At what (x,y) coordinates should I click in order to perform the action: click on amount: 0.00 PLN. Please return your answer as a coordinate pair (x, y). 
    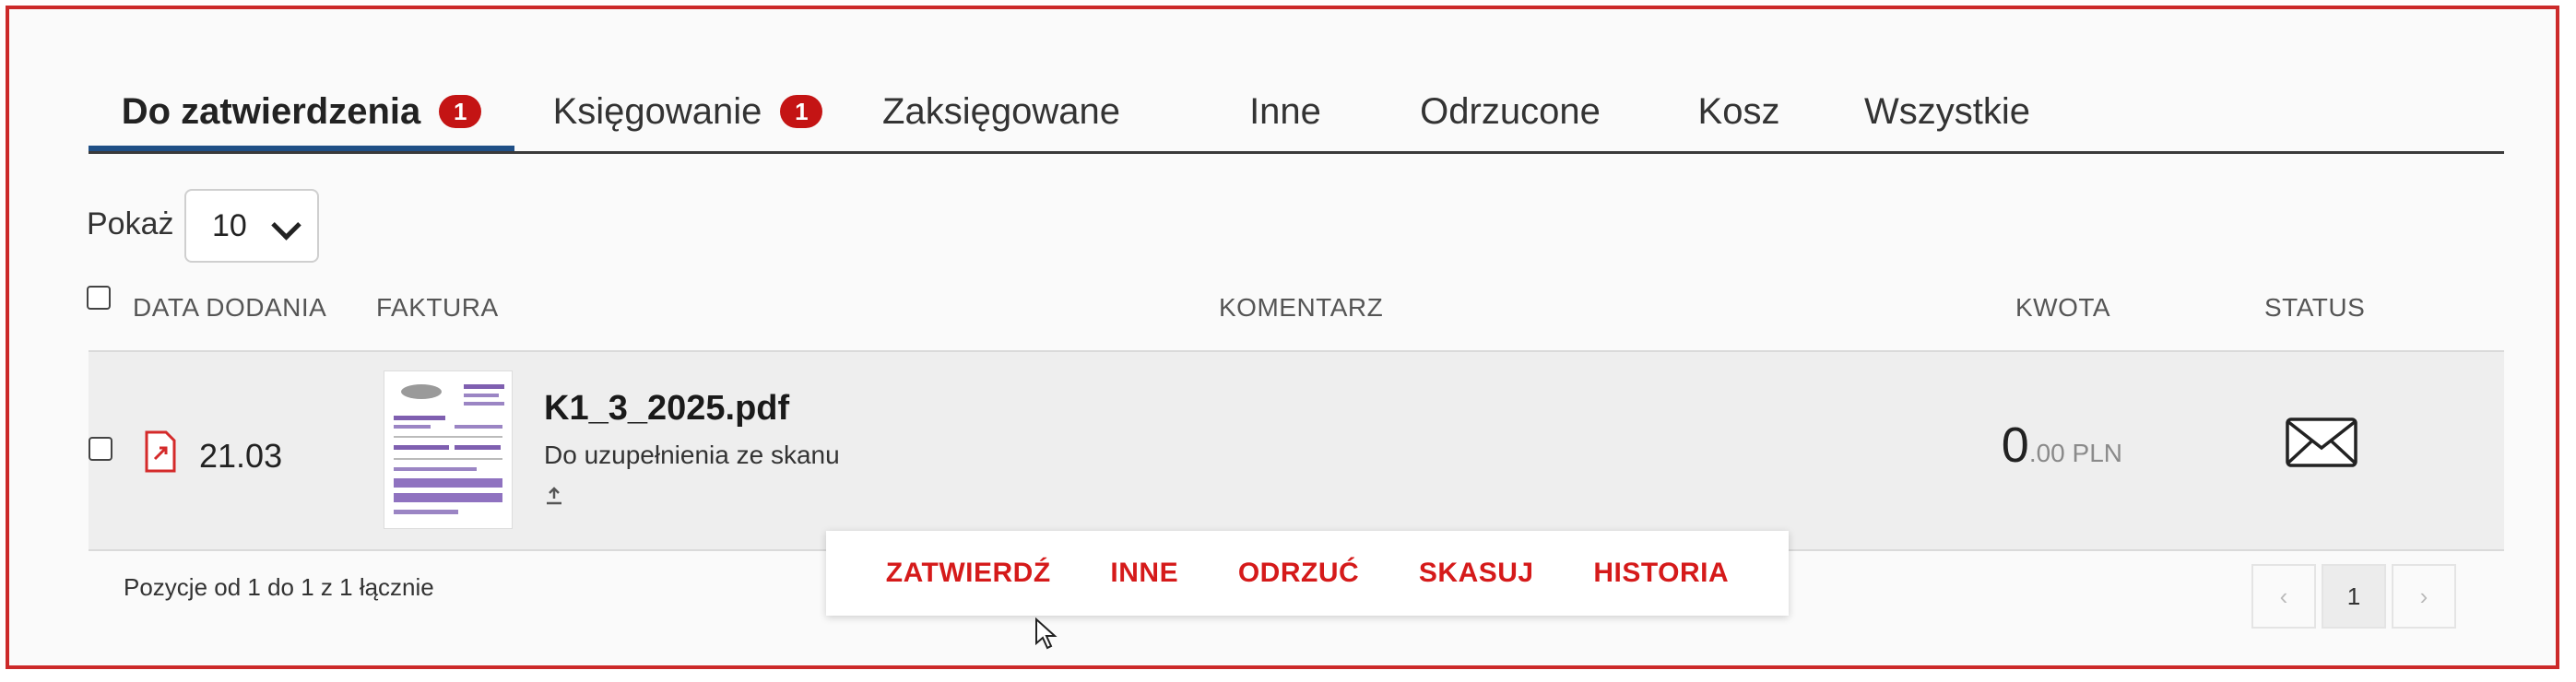
    Looking at the image, I should click on (2062, 445).